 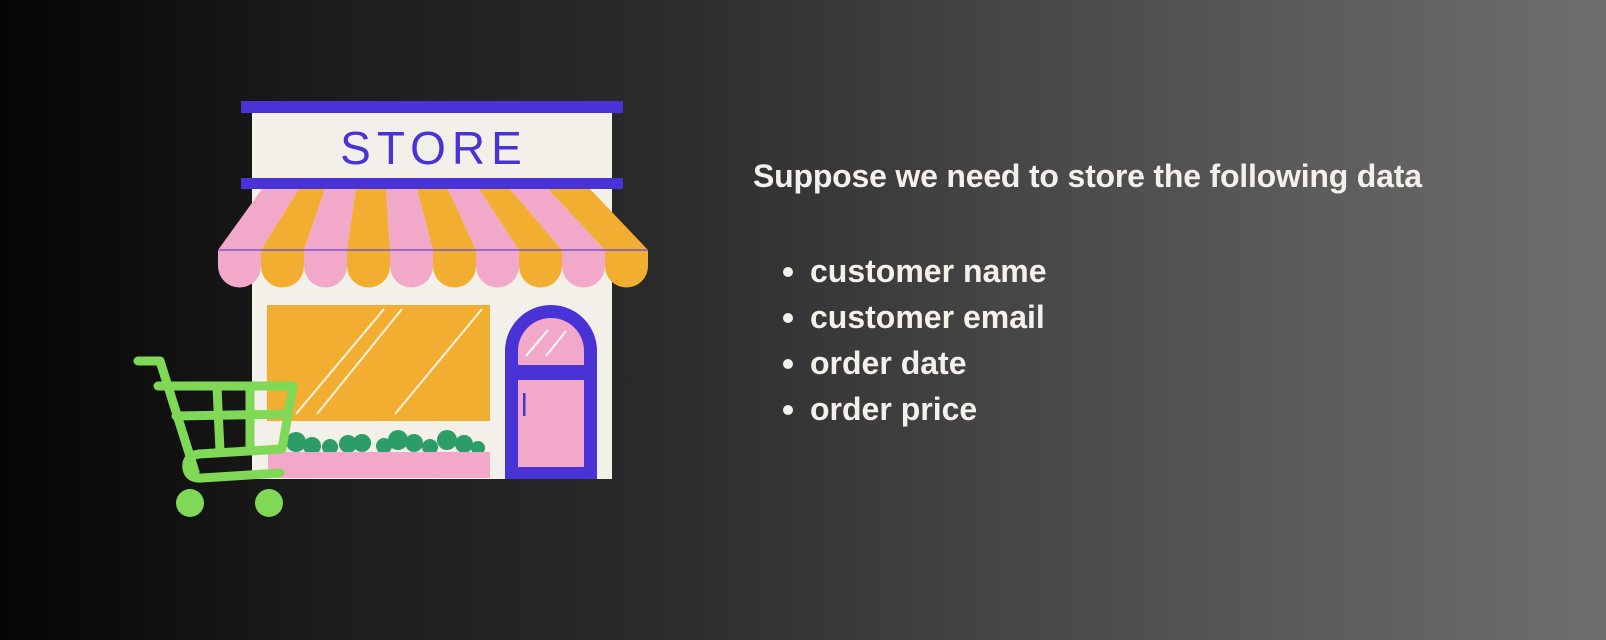 I want to click on list-item: customer name, so click(x=1178, y=271).